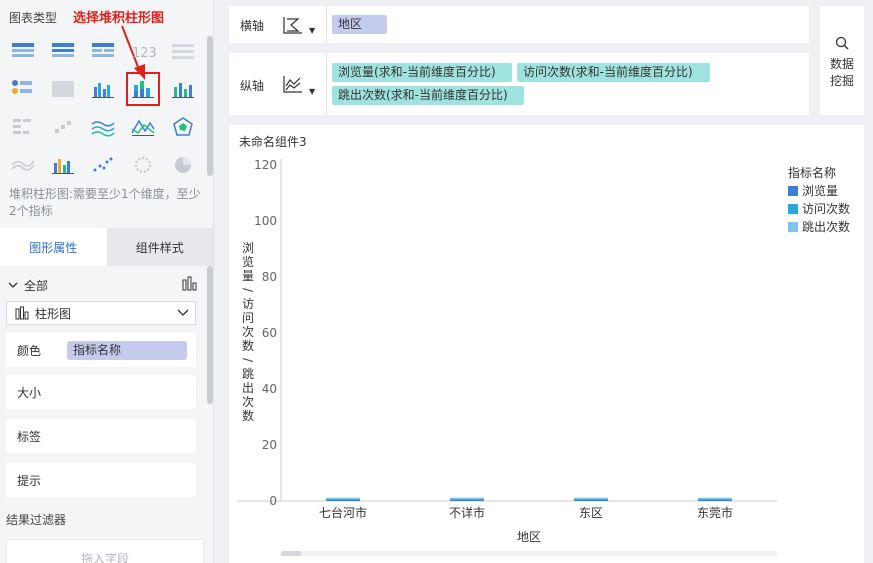 The width and height of the screenshot is (873, 563). What do you see at coordinates (269, 333) in the screenshot?
I see `y-tick-label: 60` at bounding box center [269, 333].